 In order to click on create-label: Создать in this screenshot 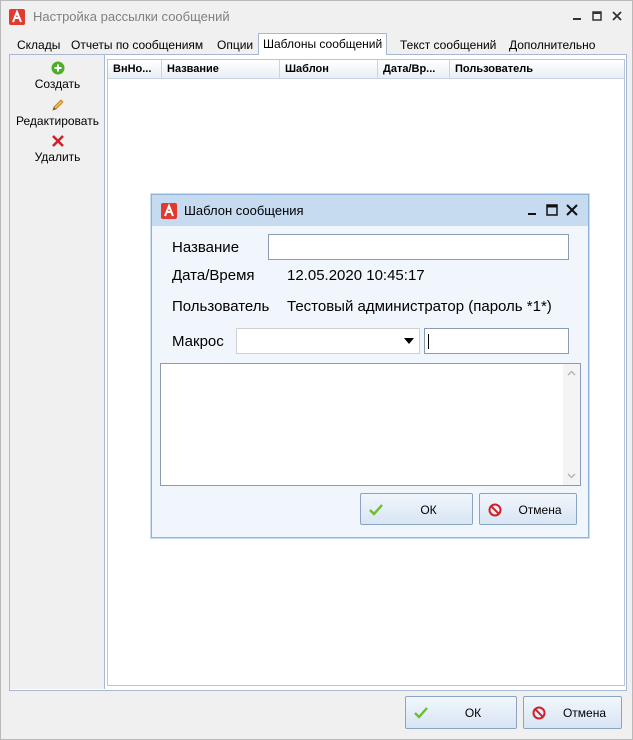, I will do `click(57, 84)`.